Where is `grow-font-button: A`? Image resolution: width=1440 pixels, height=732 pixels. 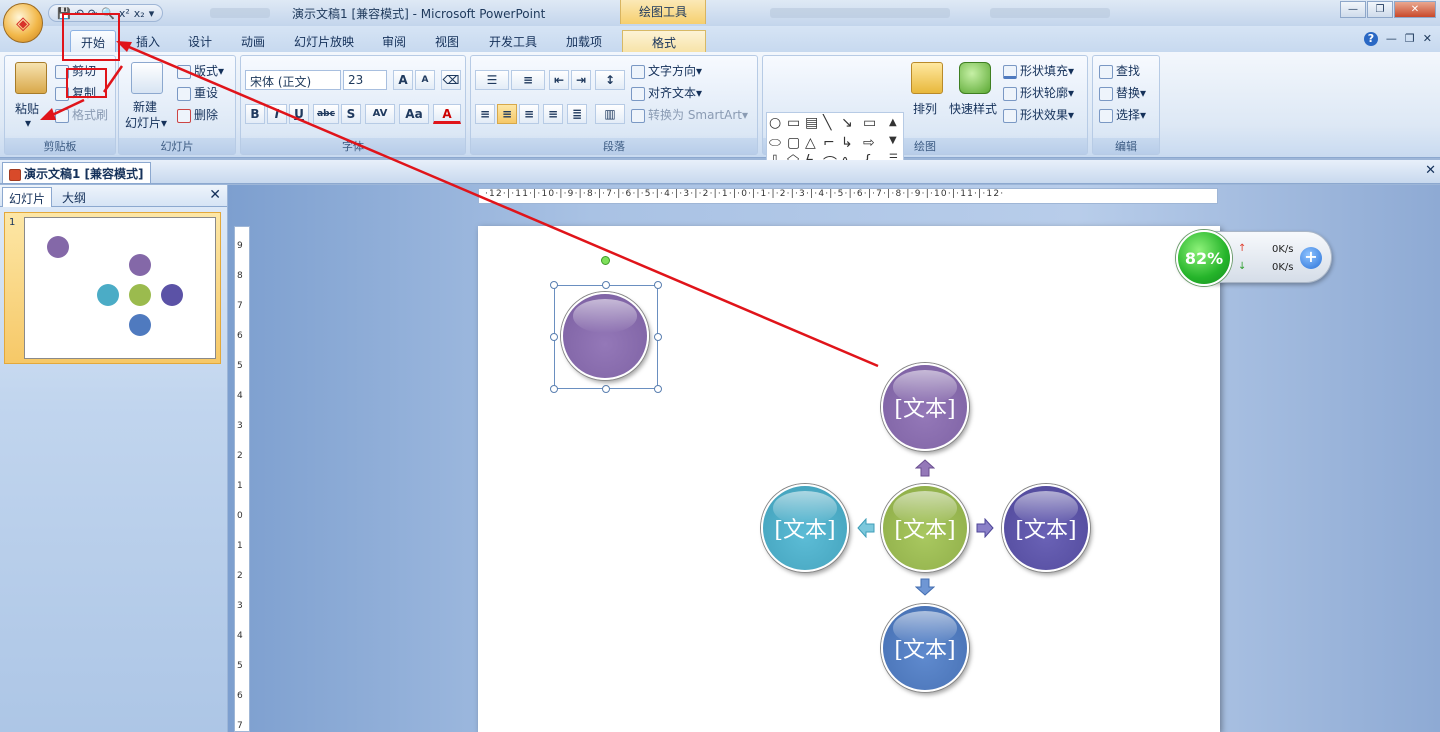 grow-font-button: A is located at coordinates (403, 80).